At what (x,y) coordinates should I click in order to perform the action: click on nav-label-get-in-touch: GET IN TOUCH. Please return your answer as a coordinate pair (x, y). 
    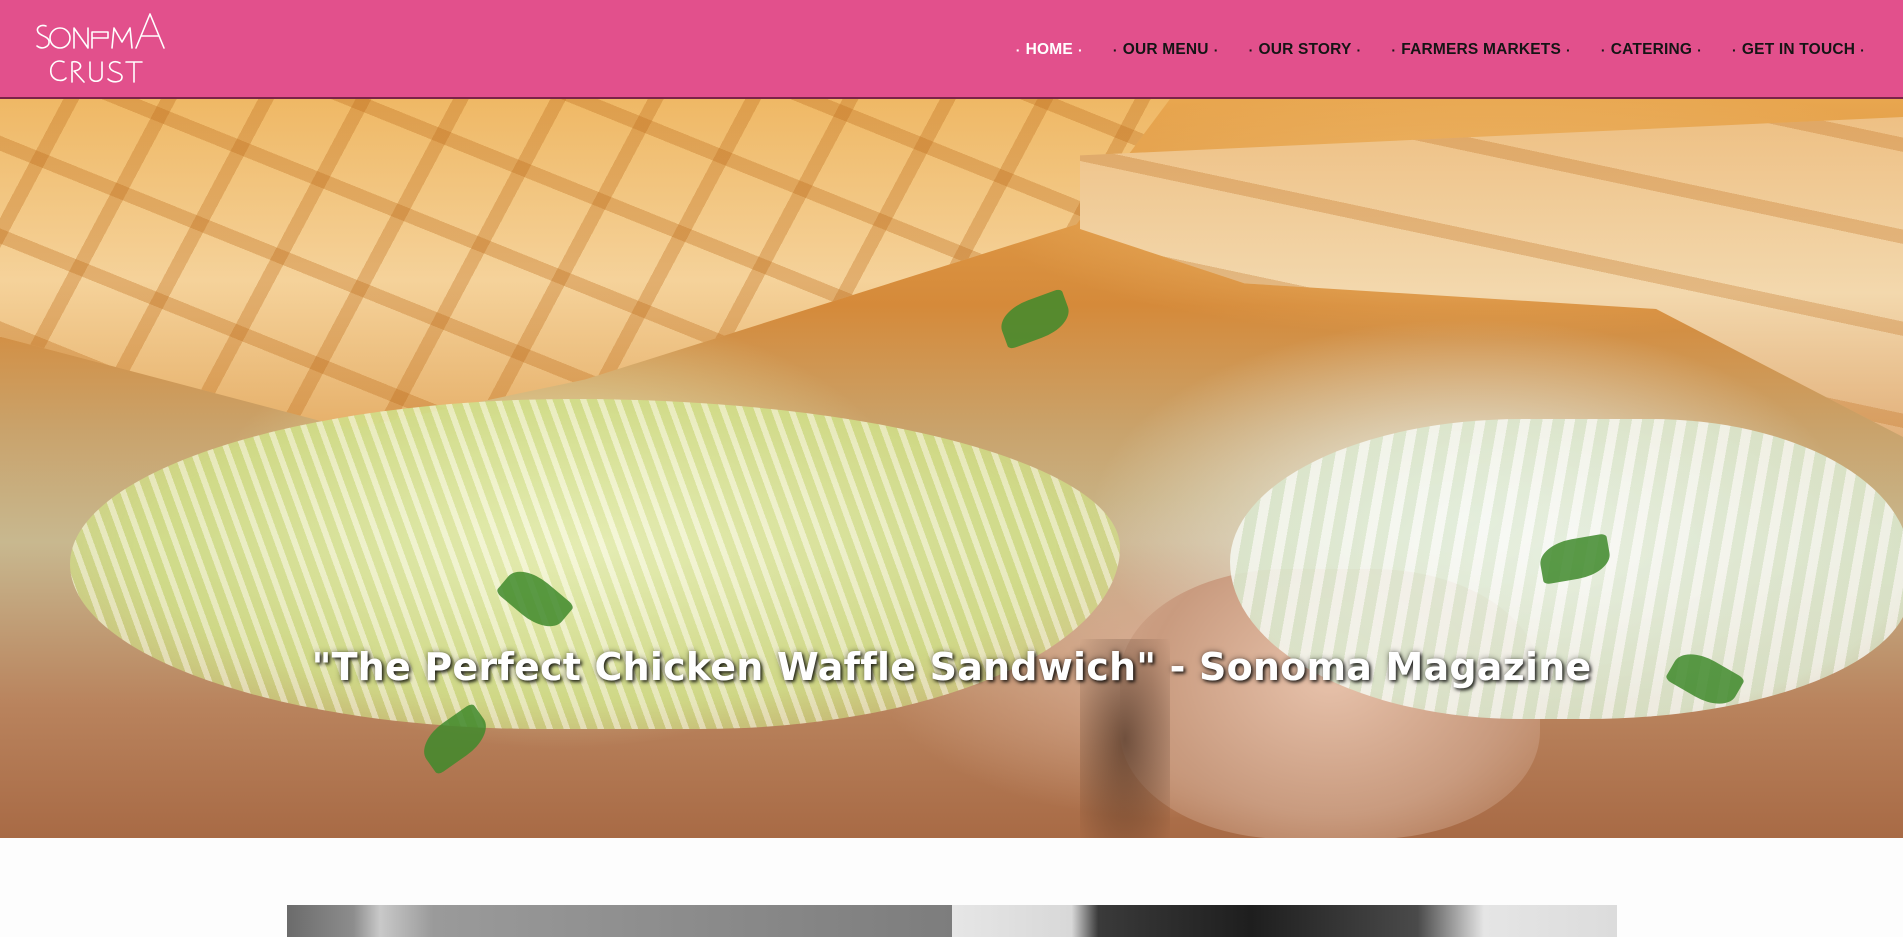
    Looking at the image, I should click on (1798, 49).